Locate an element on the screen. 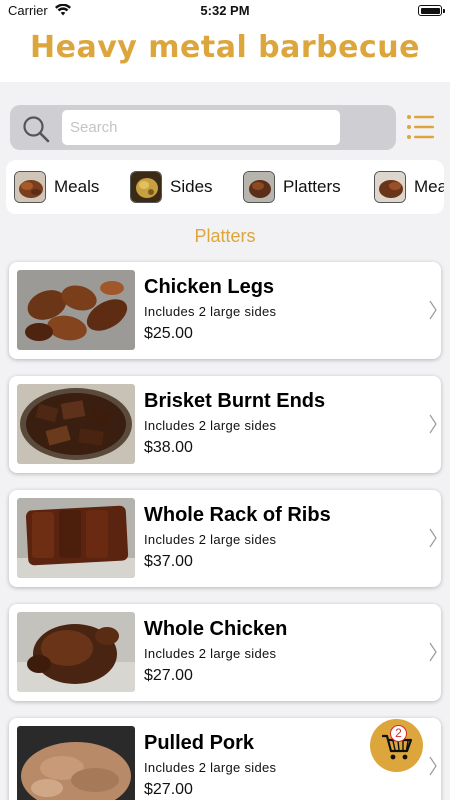 The height and width of the screenshot is (800, 450). status-bar: Carrier 5:32 PM is located at coordinates (225, 11).